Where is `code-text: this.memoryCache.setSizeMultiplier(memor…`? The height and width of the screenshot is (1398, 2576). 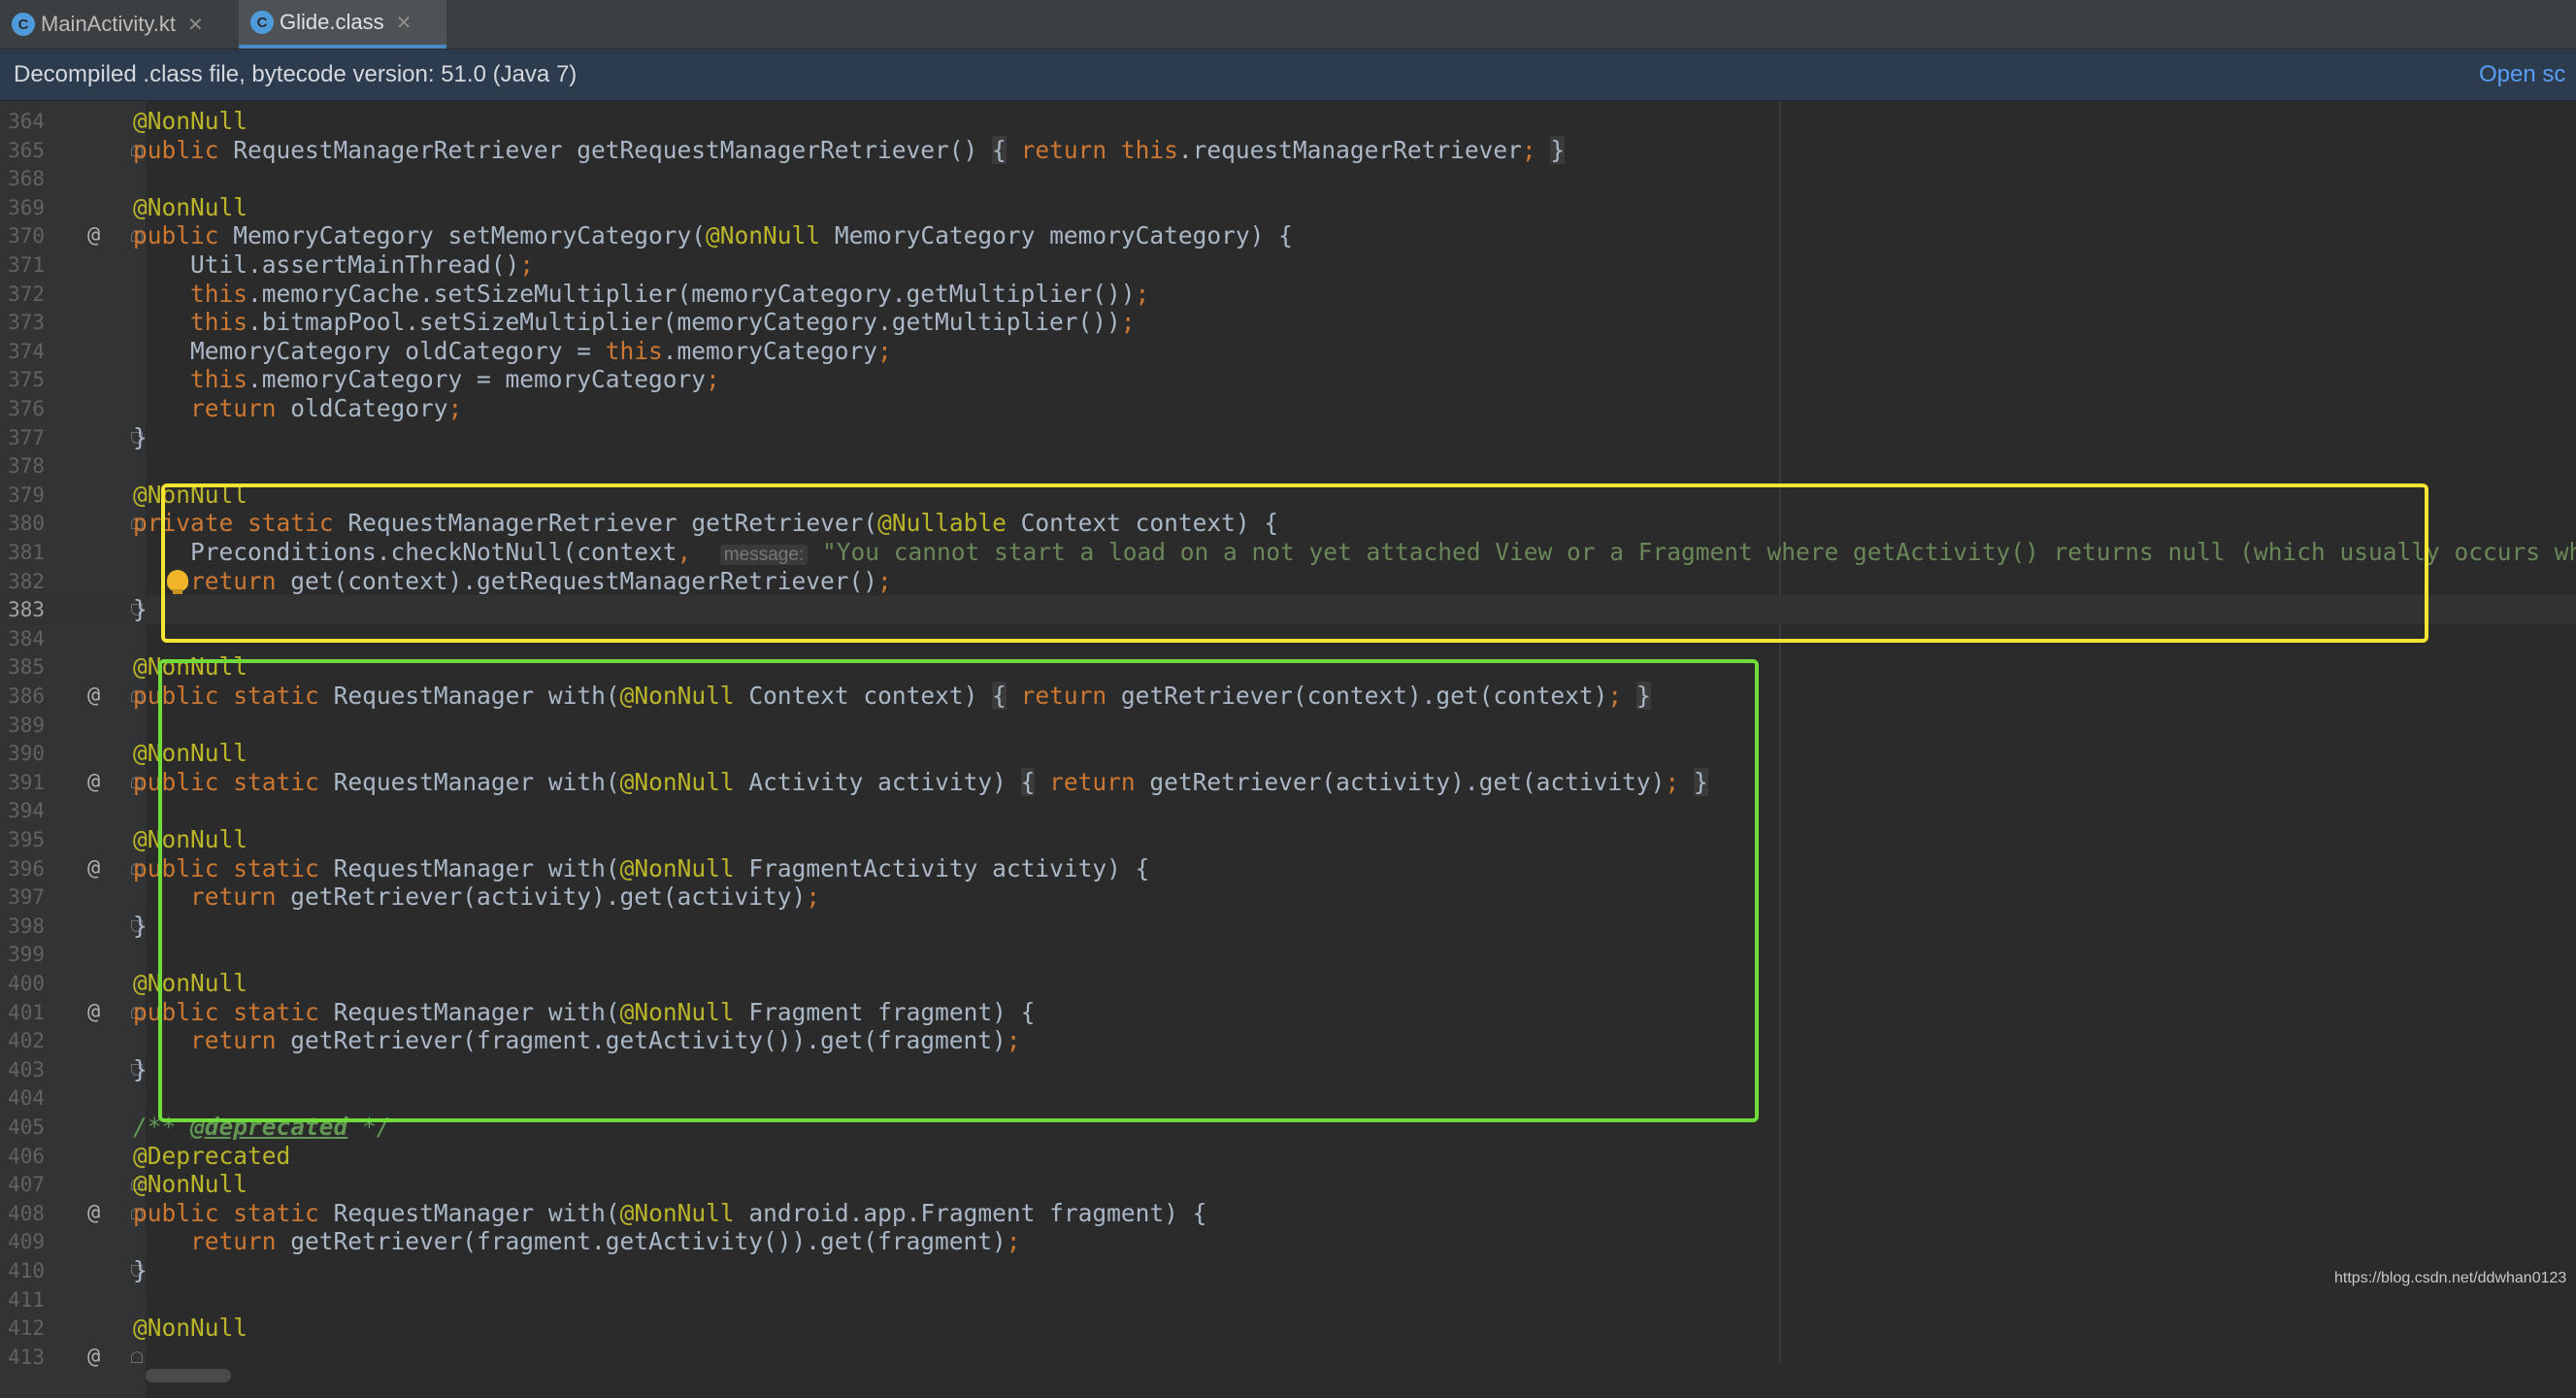 code-text: this.memoryCache.setSizeMultiplier(memor… is located at coordinates (670, 293).